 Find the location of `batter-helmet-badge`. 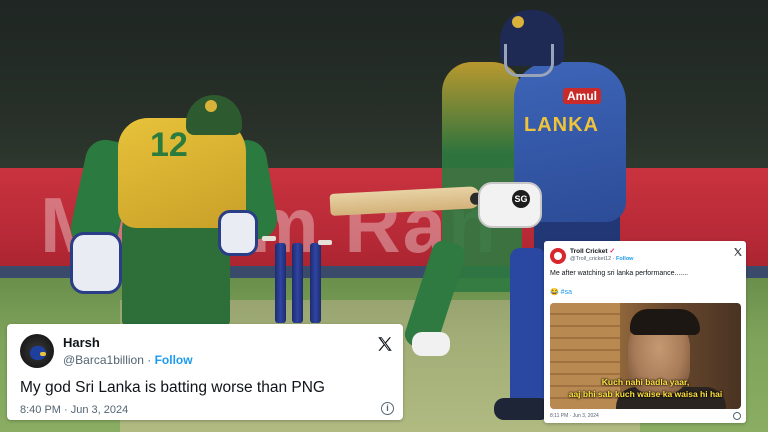

batter-helmet-badge is located at coordinates (518, 22).